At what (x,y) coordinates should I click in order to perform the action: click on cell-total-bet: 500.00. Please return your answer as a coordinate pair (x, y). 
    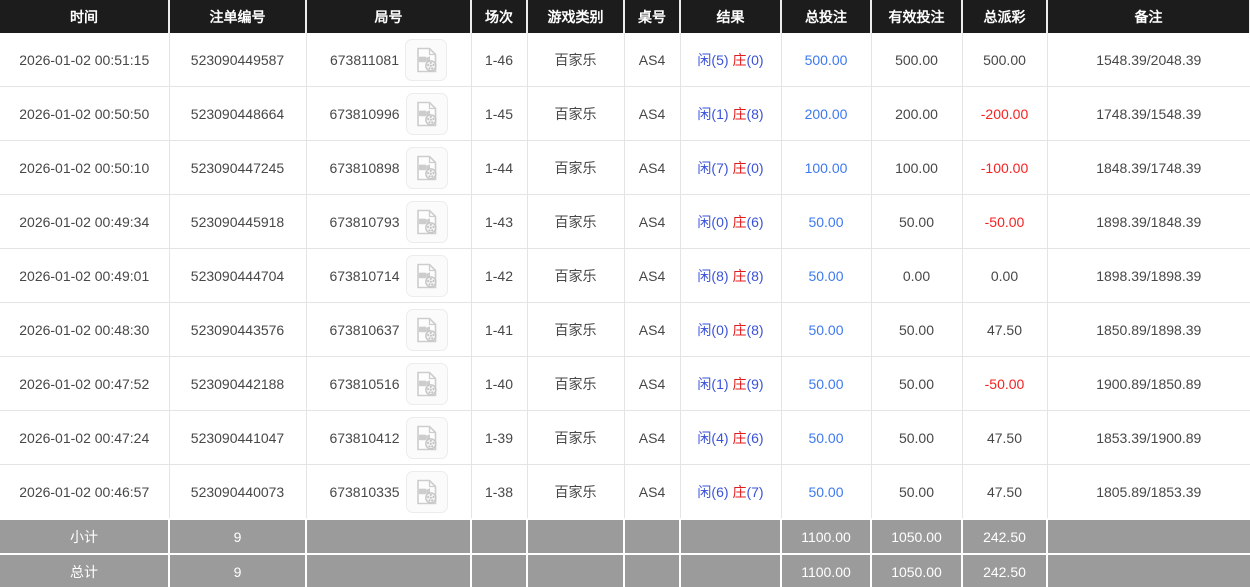
    Looking at the image, I should click on (826, 60).